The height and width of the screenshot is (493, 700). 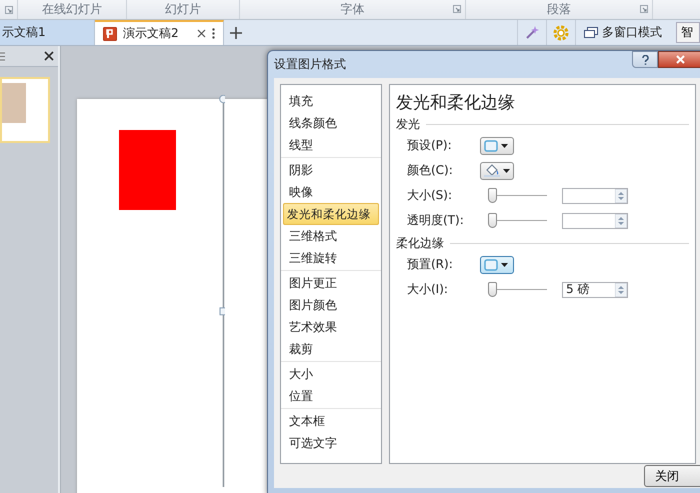 What do you see at coordinates (331, 305) in the screenshot?
I see `category-item: 图片颜色` at bounding box center [331, 305].